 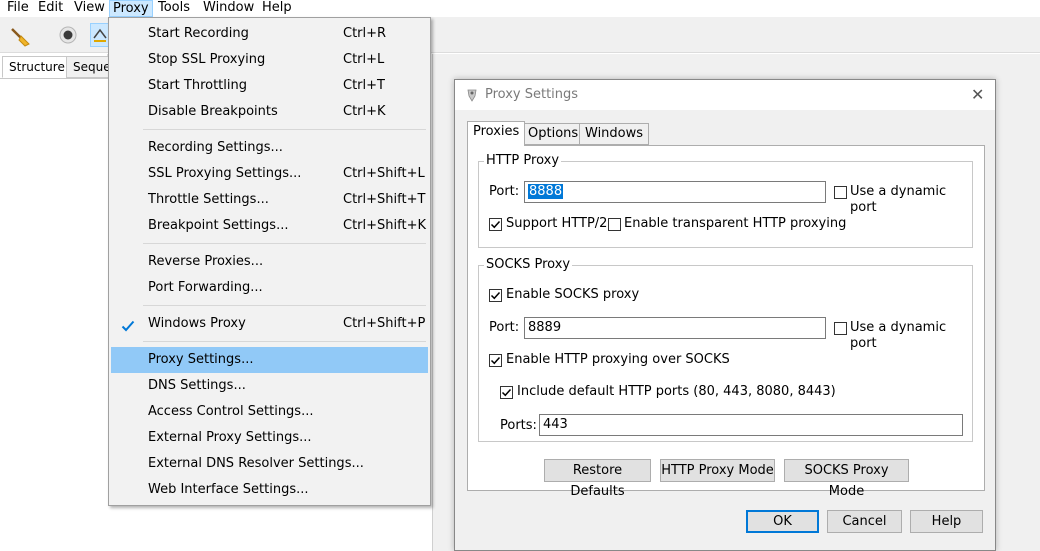 I want to click on http-dynamic-port-label: Use a dynamic port, so click(x=898, y=199).